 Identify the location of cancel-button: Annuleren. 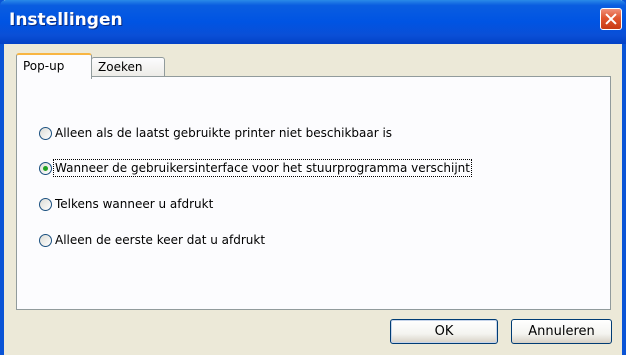
(561, 331).